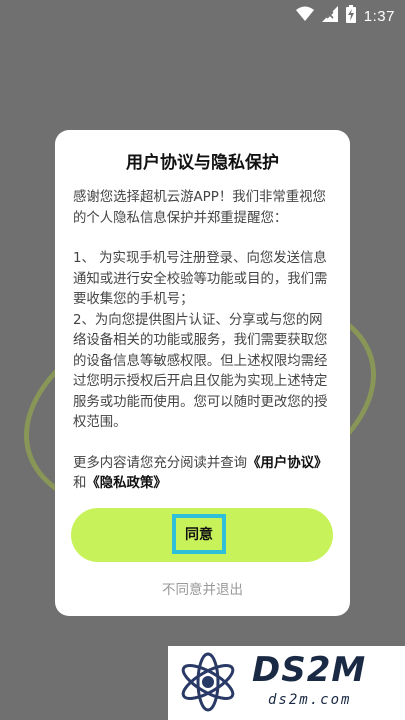 This screenshot has height=720, width=405. What do you see at coordinates (304, 16) in the screenshot?
I see `wifi-icon` at bounding box center [304, 16].